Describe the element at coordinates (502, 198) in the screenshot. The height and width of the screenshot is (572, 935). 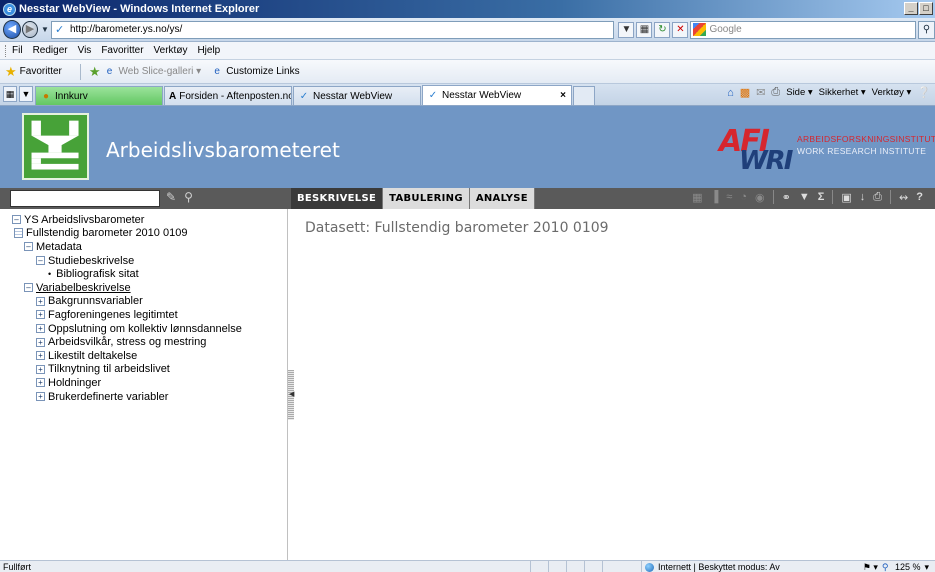
I see `tab-analyse: ANALYSE` at that location.